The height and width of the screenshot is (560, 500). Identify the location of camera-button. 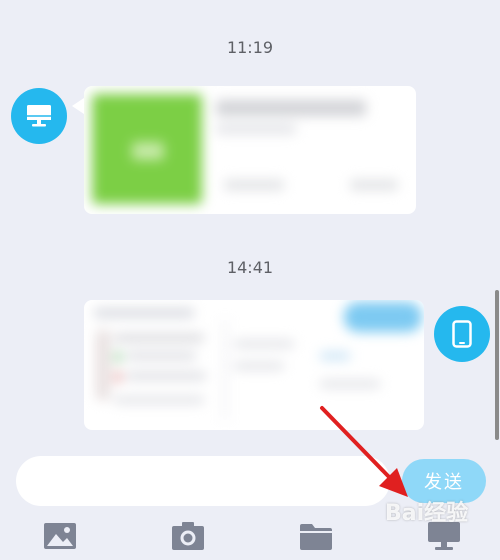
(188, 536).